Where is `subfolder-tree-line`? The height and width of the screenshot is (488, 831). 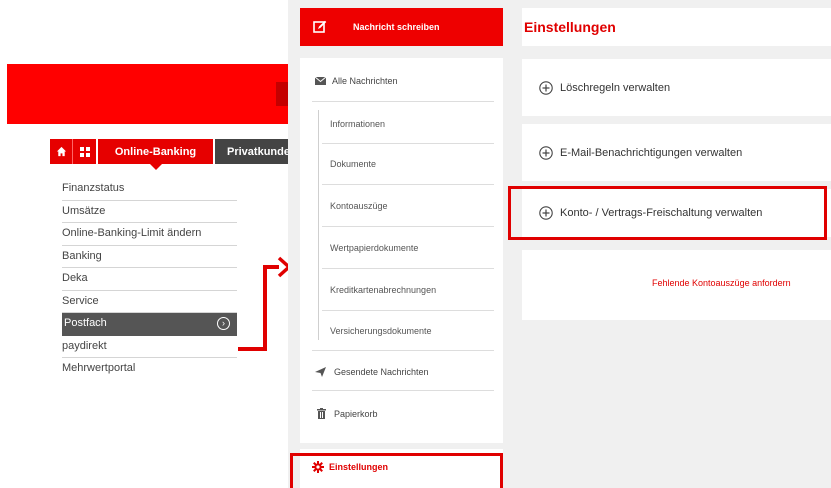 subfolder-tree-line is located at coordinates (318, 225).